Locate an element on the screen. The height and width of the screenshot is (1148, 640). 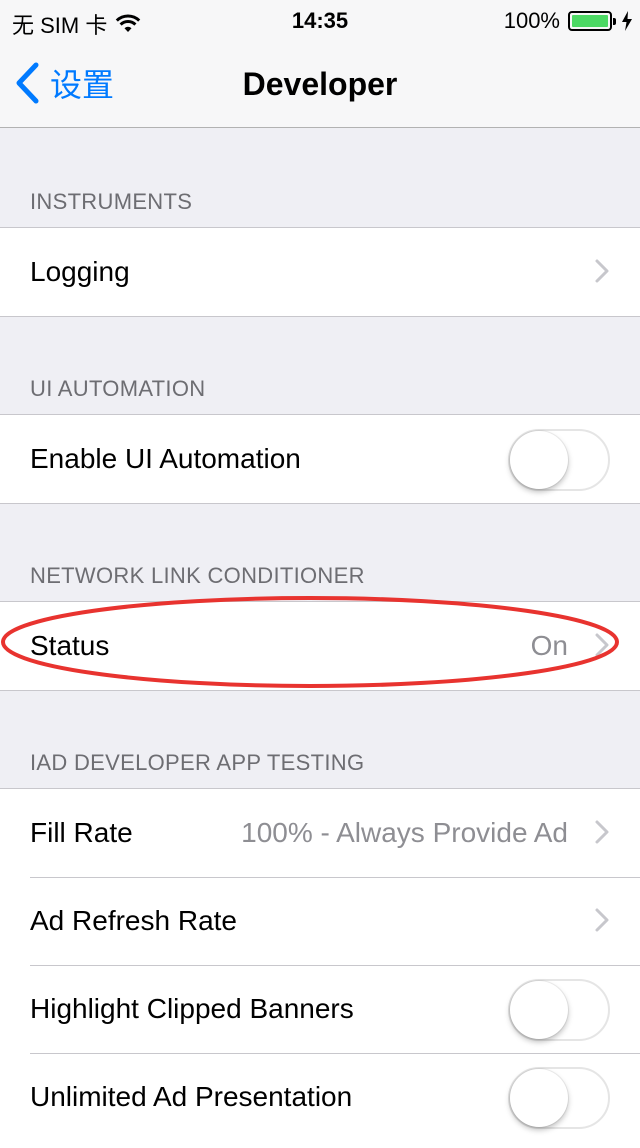
battery-fill is located at coordinates (590, 21).